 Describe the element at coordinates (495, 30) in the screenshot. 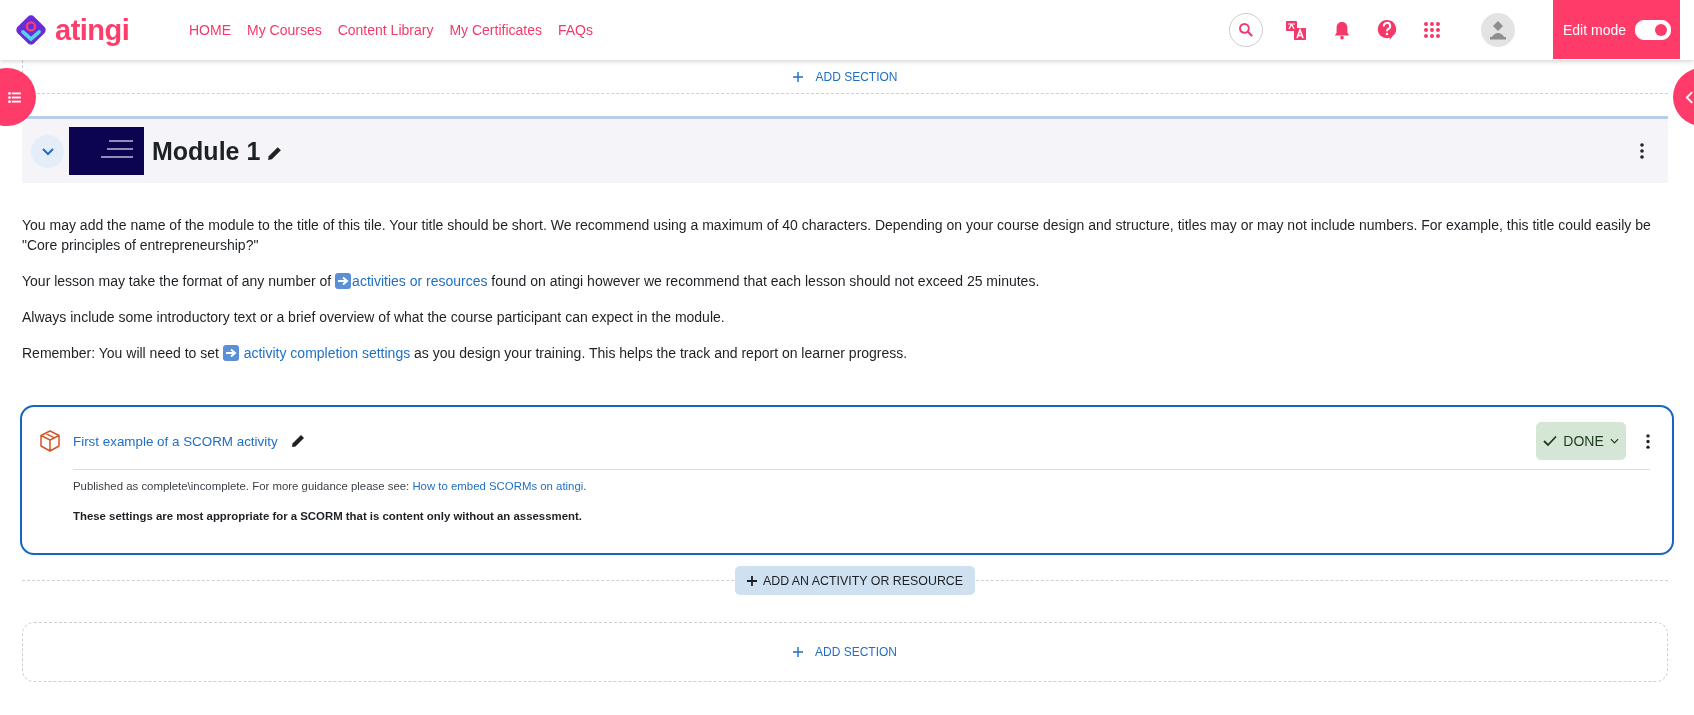

I see `nav-link: My Certificates` at that location.